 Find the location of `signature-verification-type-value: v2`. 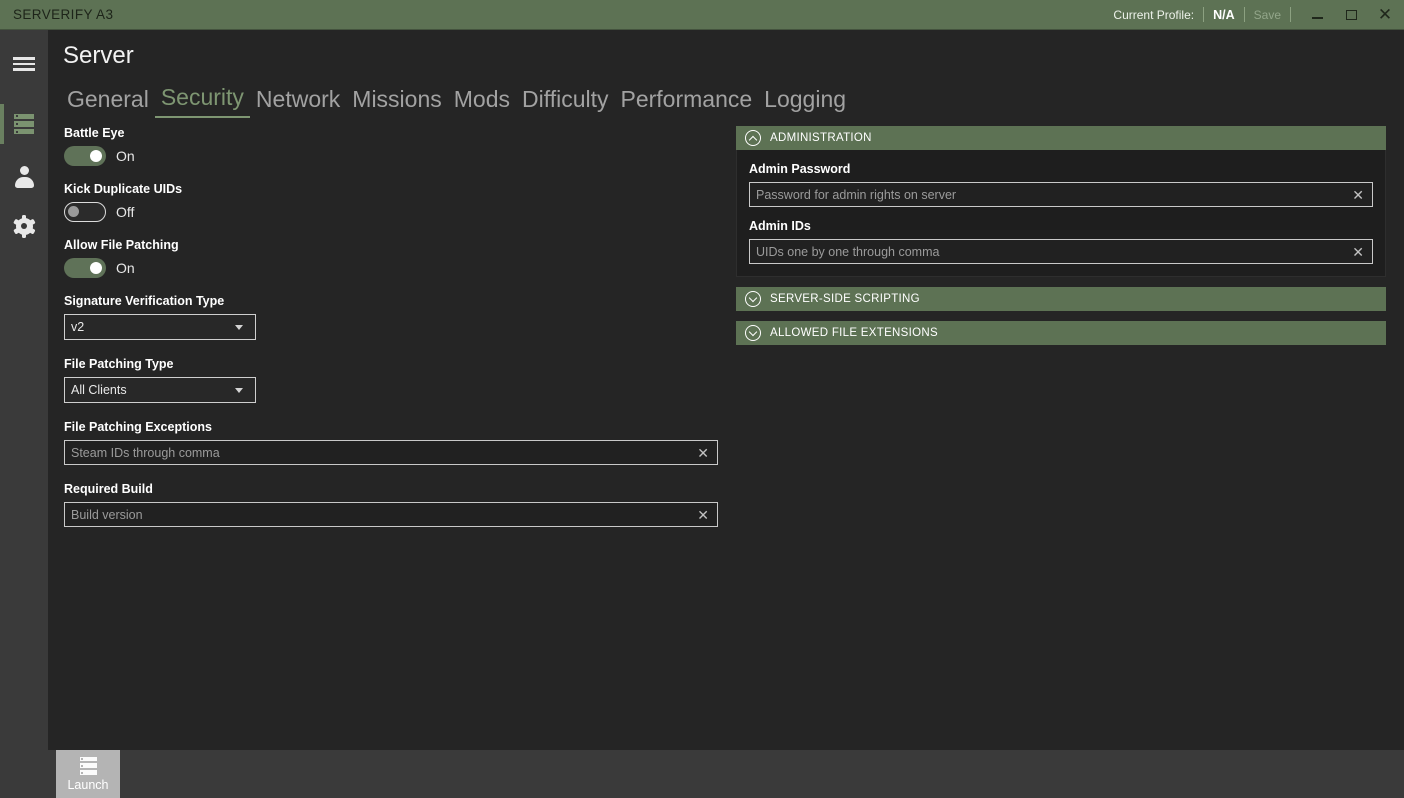

signature-verification-type-value: v2 is located at coordinates (78, 327).